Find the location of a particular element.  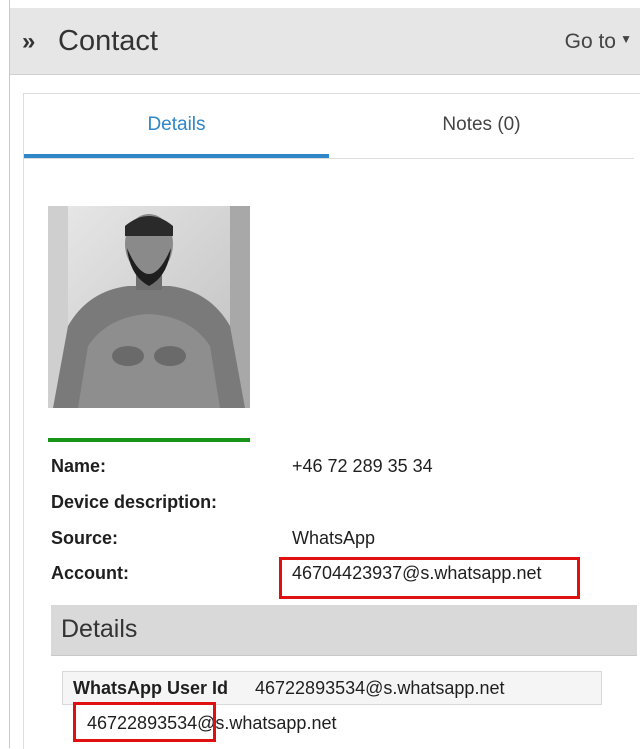

user-id-label: WhatsApp User Id is located at coordinates (151, 688).